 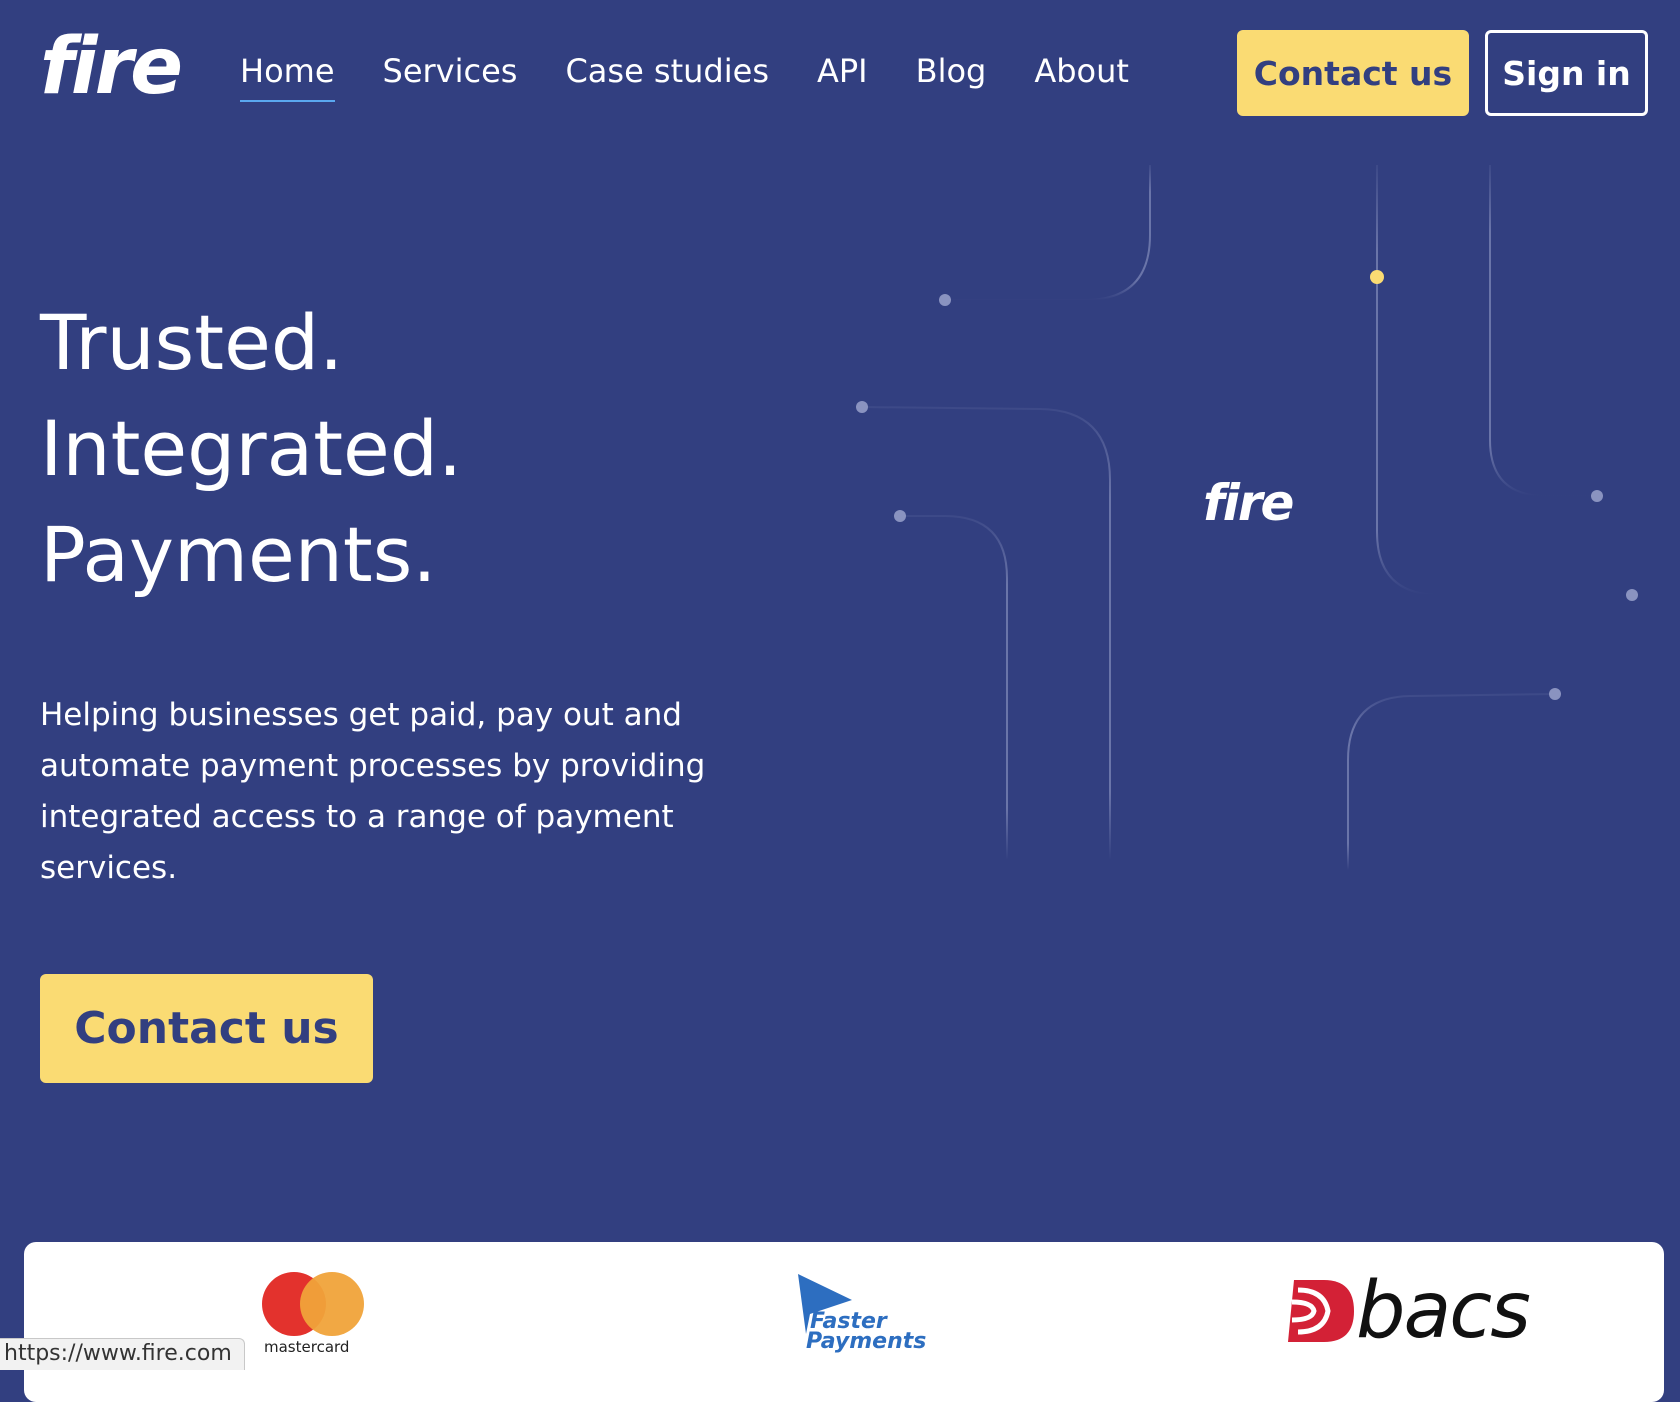 What do you see at coordinates (192, 342) in the screenshot?
I see `hero-title-line-1: Trusted.` at bounding box center [192, 342].